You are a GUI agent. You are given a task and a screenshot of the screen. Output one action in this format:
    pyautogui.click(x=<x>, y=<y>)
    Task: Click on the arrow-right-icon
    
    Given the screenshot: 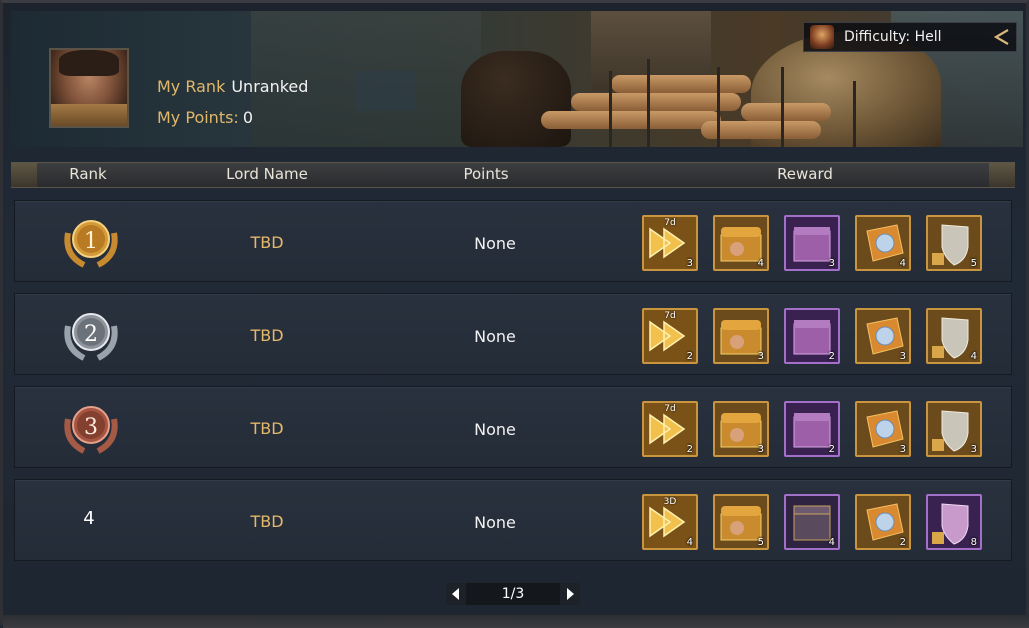 What is the action you would take?
    pyautogui.click(x=570, y=594)
    